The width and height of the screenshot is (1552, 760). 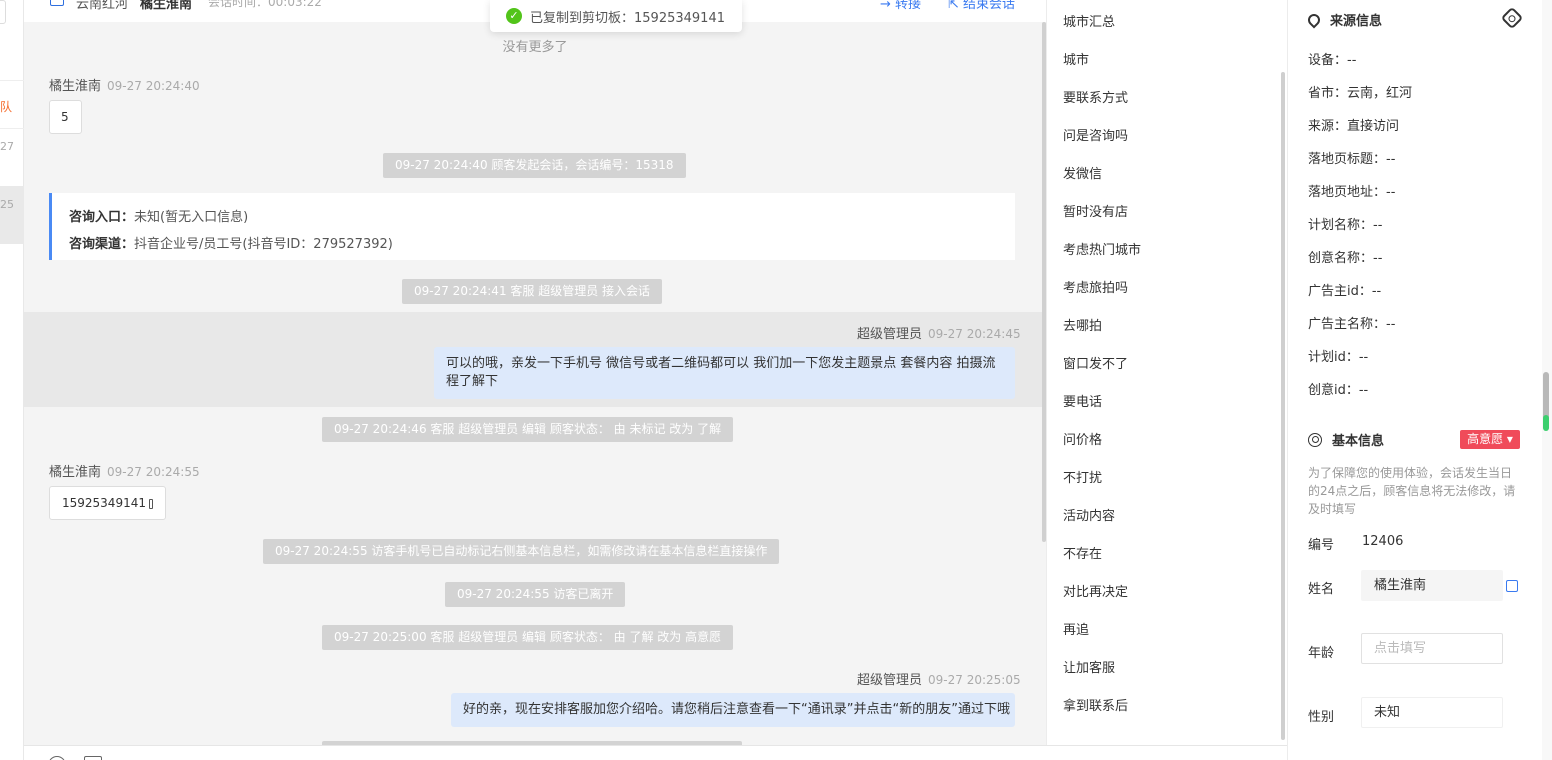 What do you see at coordinates (191, 217) in the screenshot?
I see `entry-value: 未知(暂无入口信息)` at bounding box center [191, 217].